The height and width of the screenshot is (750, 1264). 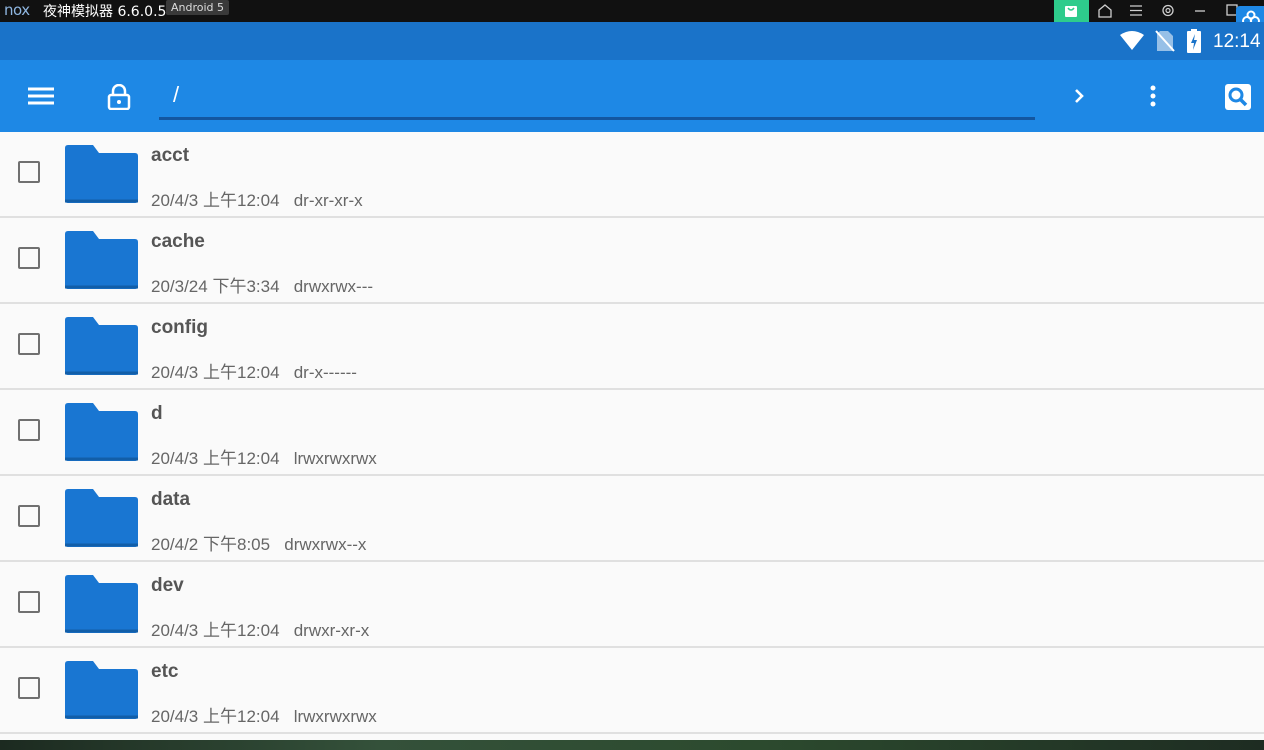 What do you see at coordinates (171, 499) in the screenshot?
I see `file-name: data` at bounding box center [171, 499].